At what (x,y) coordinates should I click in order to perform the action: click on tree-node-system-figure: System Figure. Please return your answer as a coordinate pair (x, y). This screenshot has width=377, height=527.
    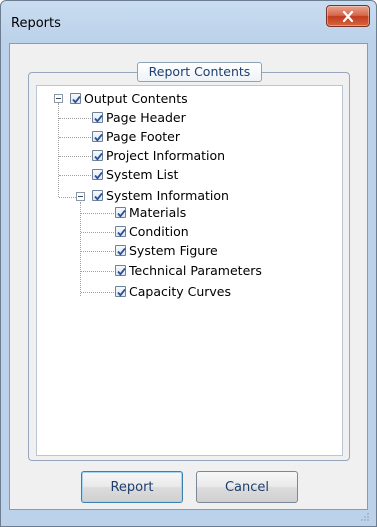
    Looking at the image, I should click on (166, 250).